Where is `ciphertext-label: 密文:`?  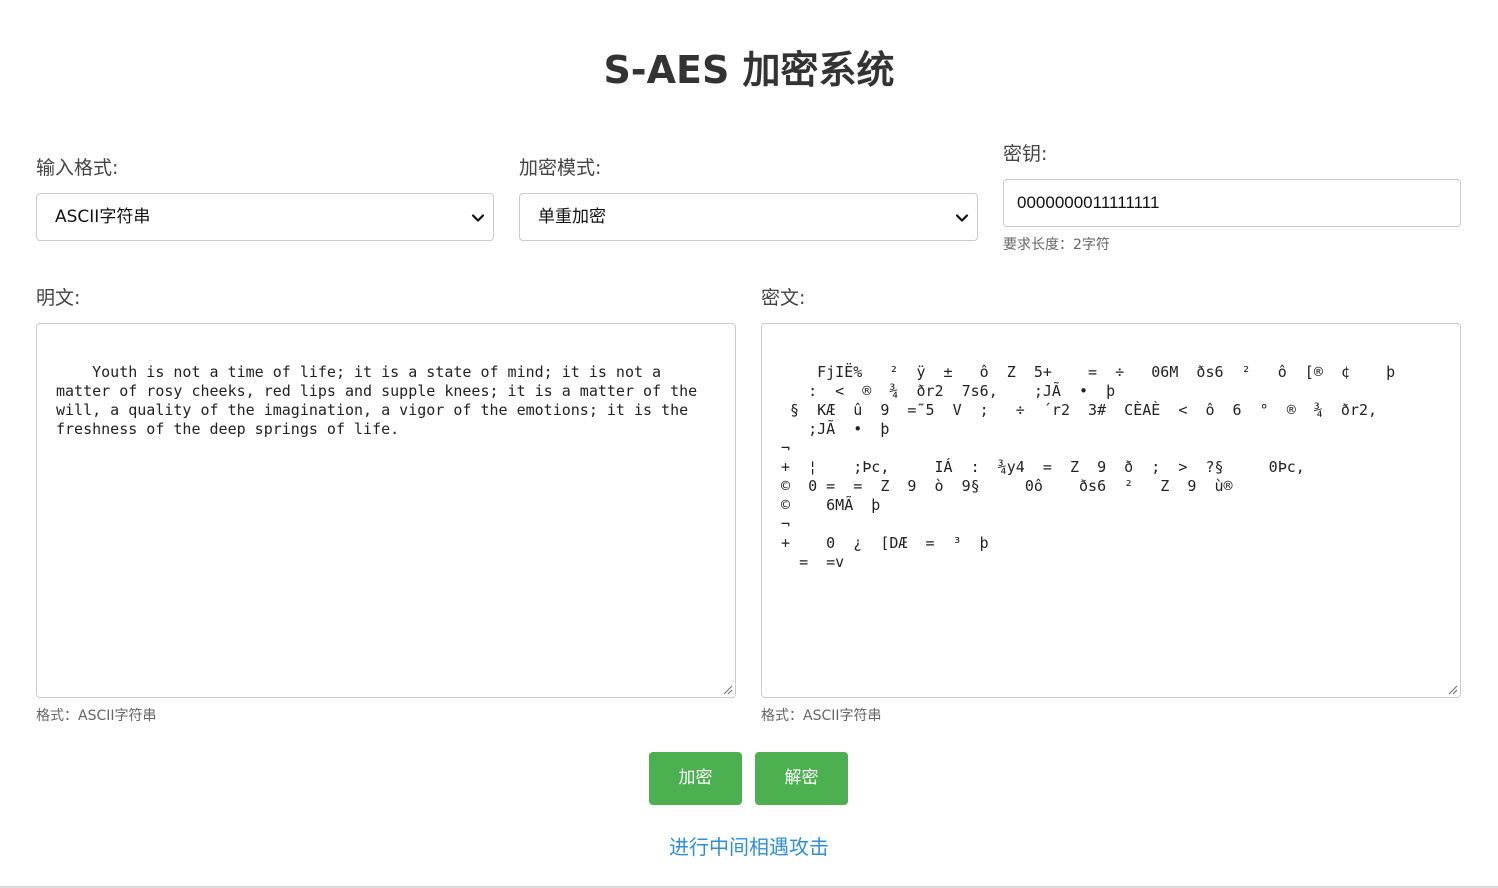
ciphertext-label: 密文: is located at coordinates (783, 298).